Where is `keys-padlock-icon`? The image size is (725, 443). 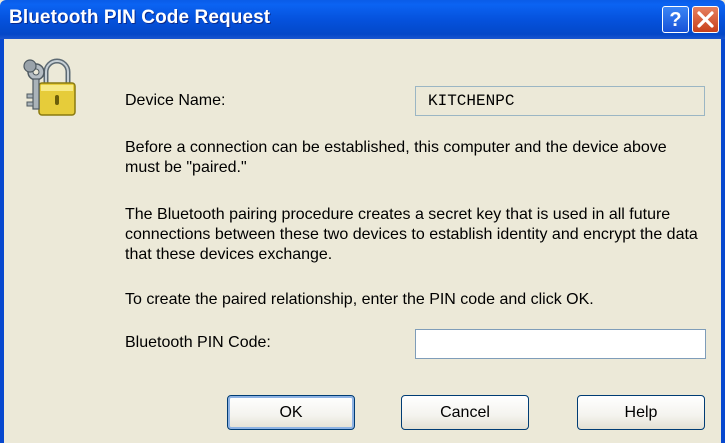 keys-padlock-icon is located at coordinates (49, 87).